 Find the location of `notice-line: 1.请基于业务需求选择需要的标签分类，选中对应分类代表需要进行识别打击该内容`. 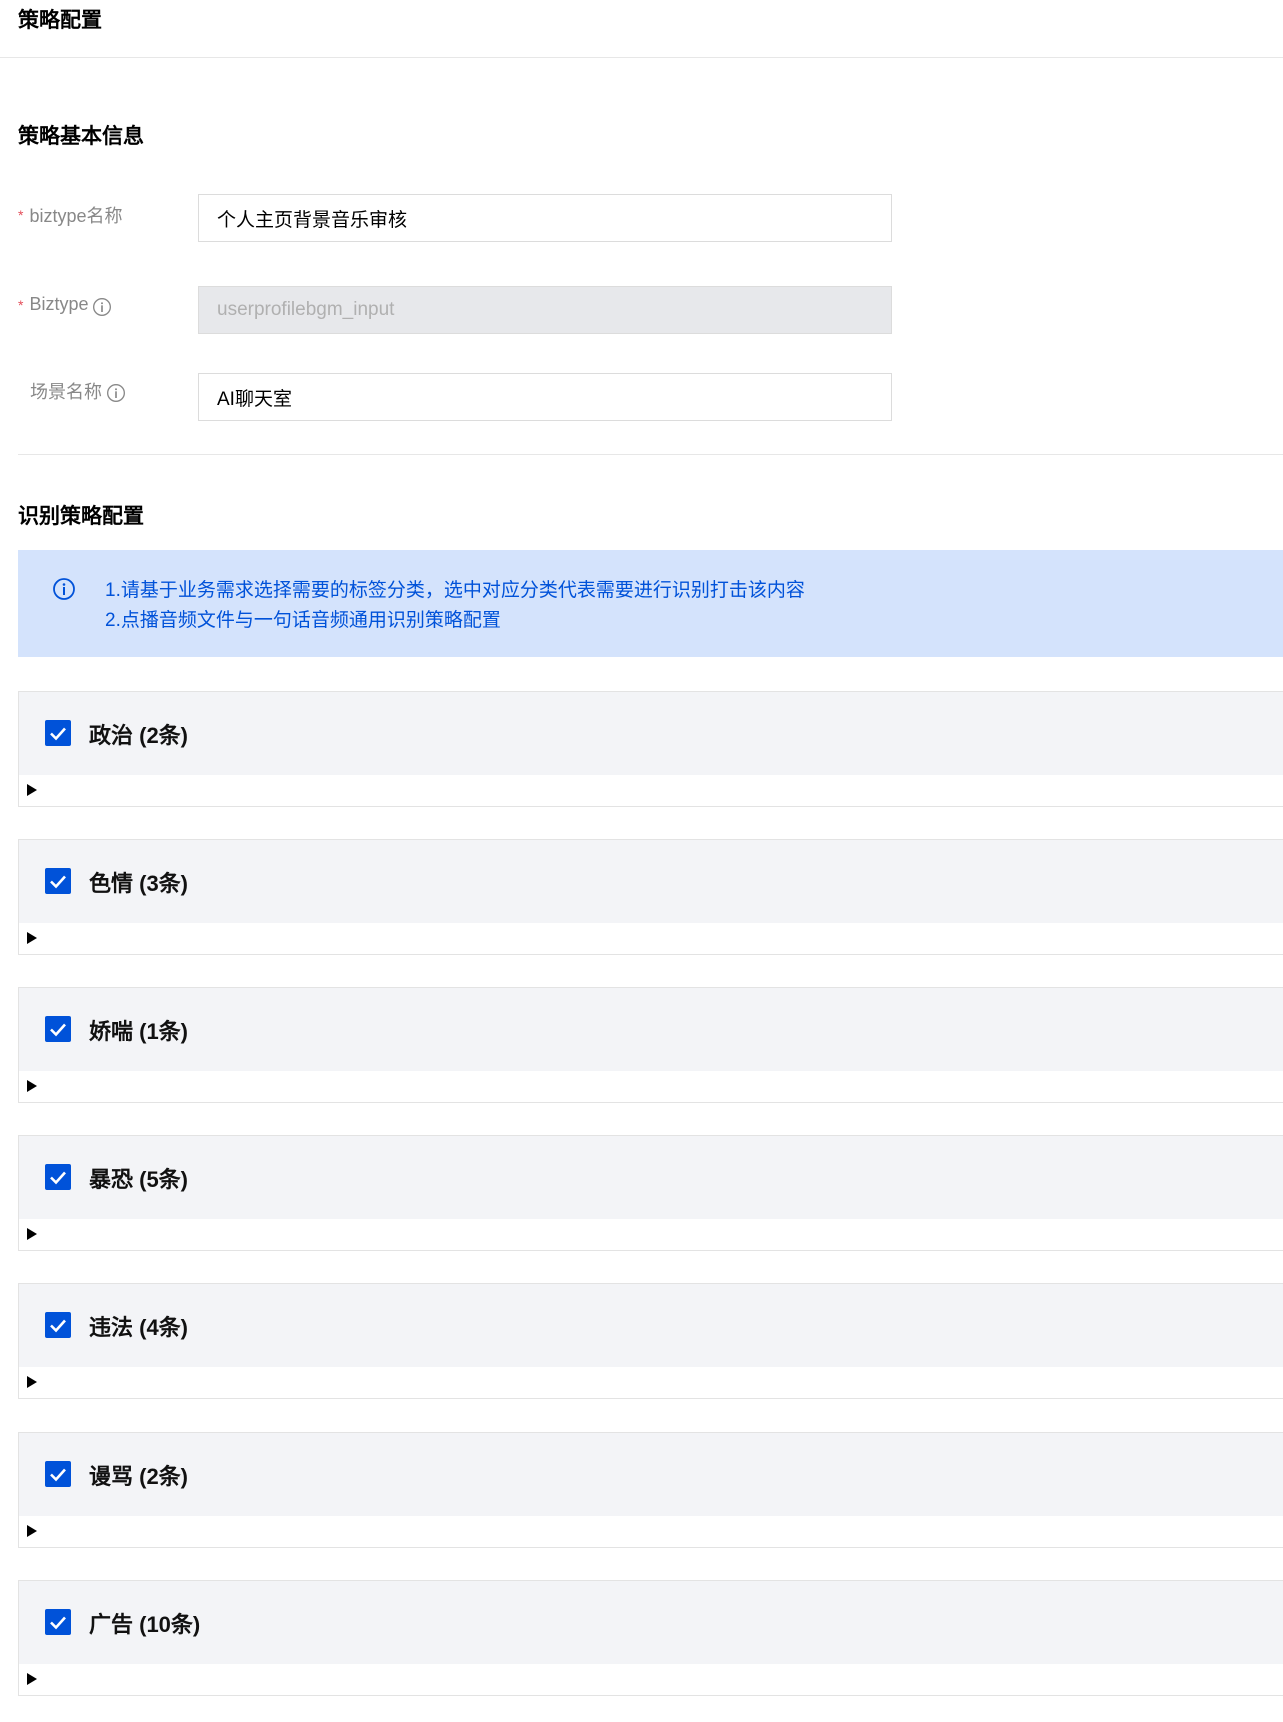

notice-line: 1.请基于业务需求选择需要的标签分类，选中对应分类代表需要进行识别打击该内容 is located at coordinates (455, 590).